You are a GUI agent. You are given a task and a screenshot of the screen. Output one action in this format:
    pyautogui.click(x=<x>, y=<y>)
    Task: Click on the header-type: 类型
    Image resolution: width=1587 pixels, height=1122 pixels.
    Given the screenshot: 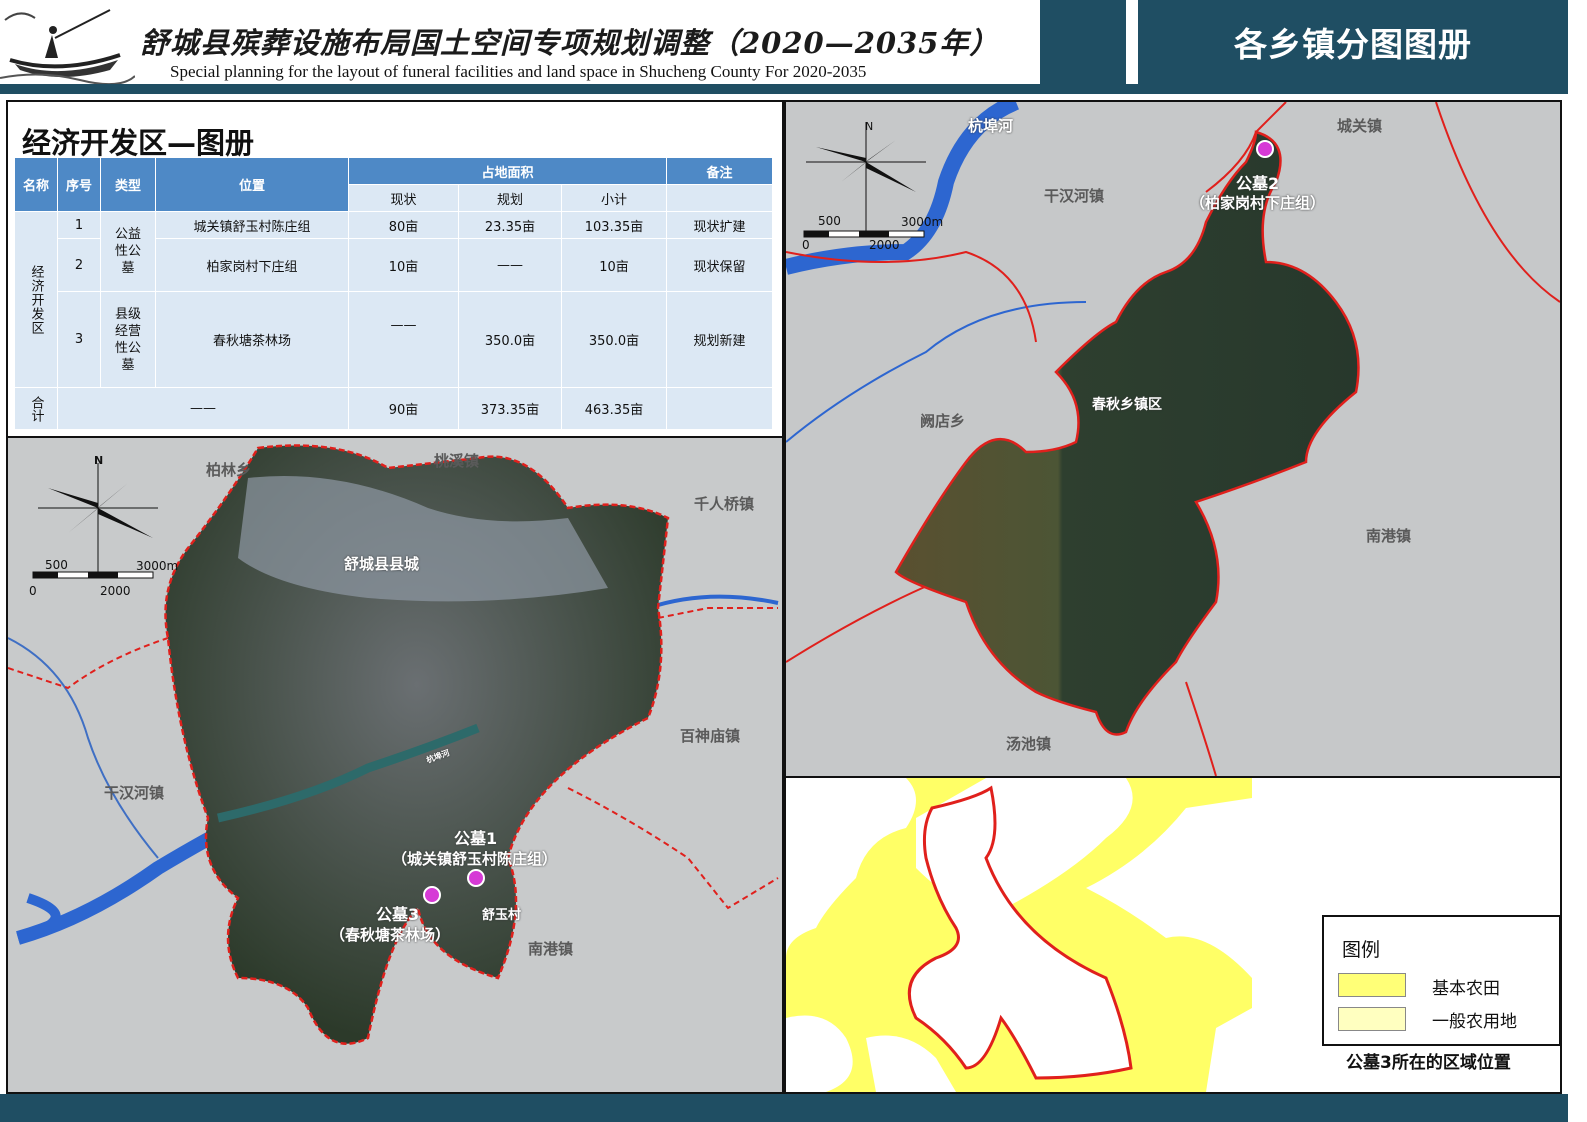 What is the action you would take?
    pyautogui.click(x=128, y=184)
    